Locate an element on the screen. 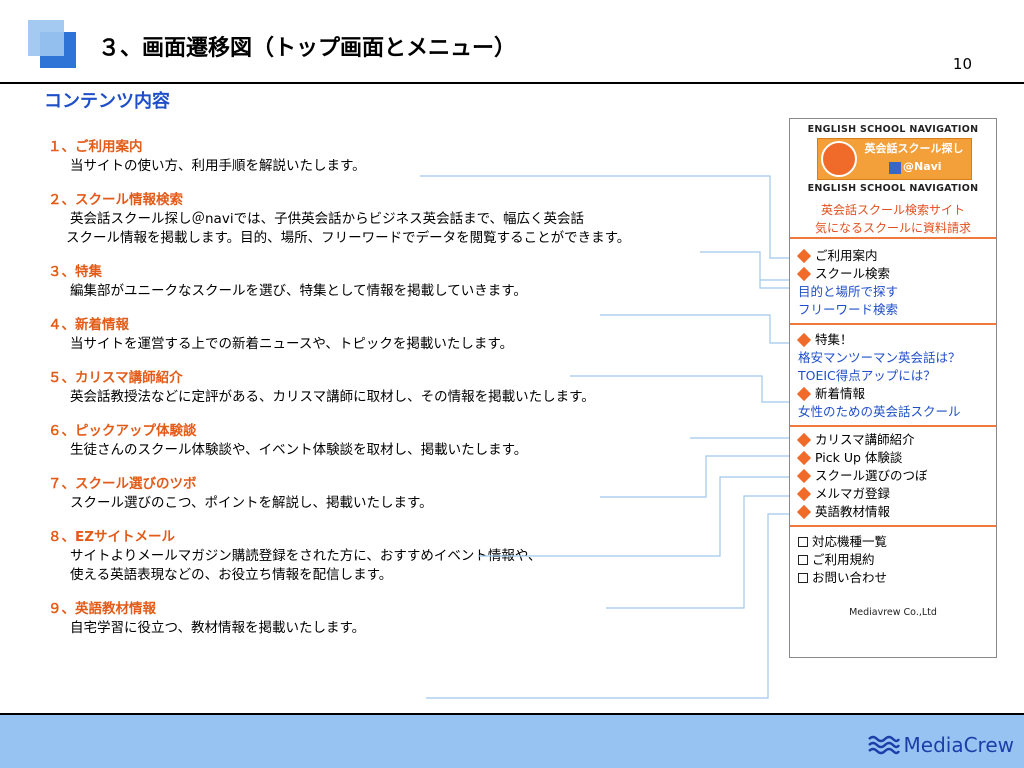 The image size is (1024, 768). tagline-1: 英会話スクール検索サイト is located at coordinates (892, 210).